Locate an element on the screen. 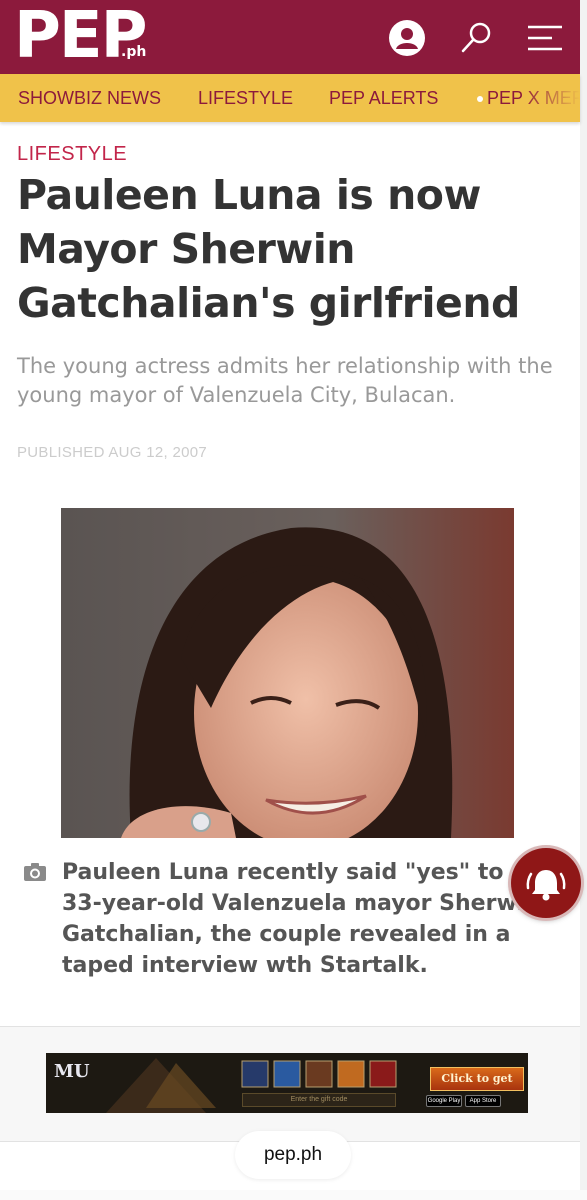  nav-item-lifestyle: LIFESTYLE is located at coordinates (245, 98).